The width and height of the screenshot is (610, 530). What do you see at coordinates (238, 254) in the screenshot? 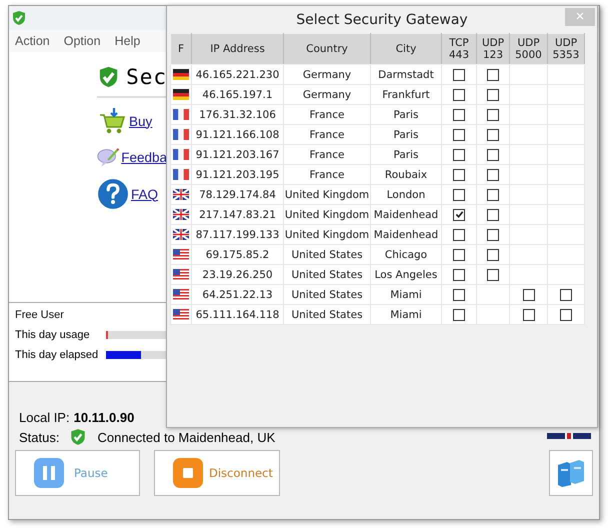
I see `ip-cell: 69.175.85.2` at bounding box center [238, 254].